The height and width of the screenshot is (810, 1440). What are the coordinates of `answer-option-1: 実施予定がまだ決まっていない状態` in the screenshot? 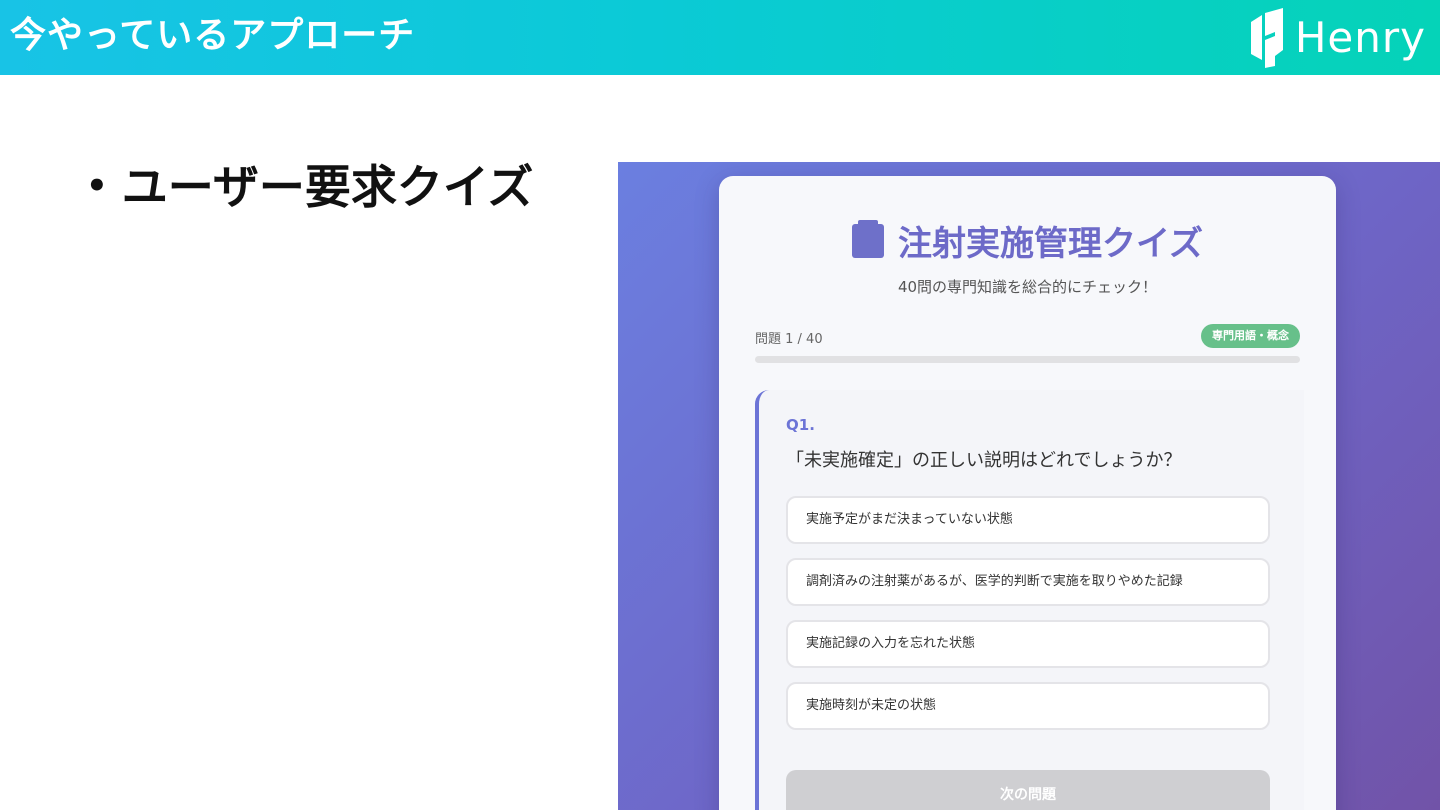 It's located at (1028, 520).